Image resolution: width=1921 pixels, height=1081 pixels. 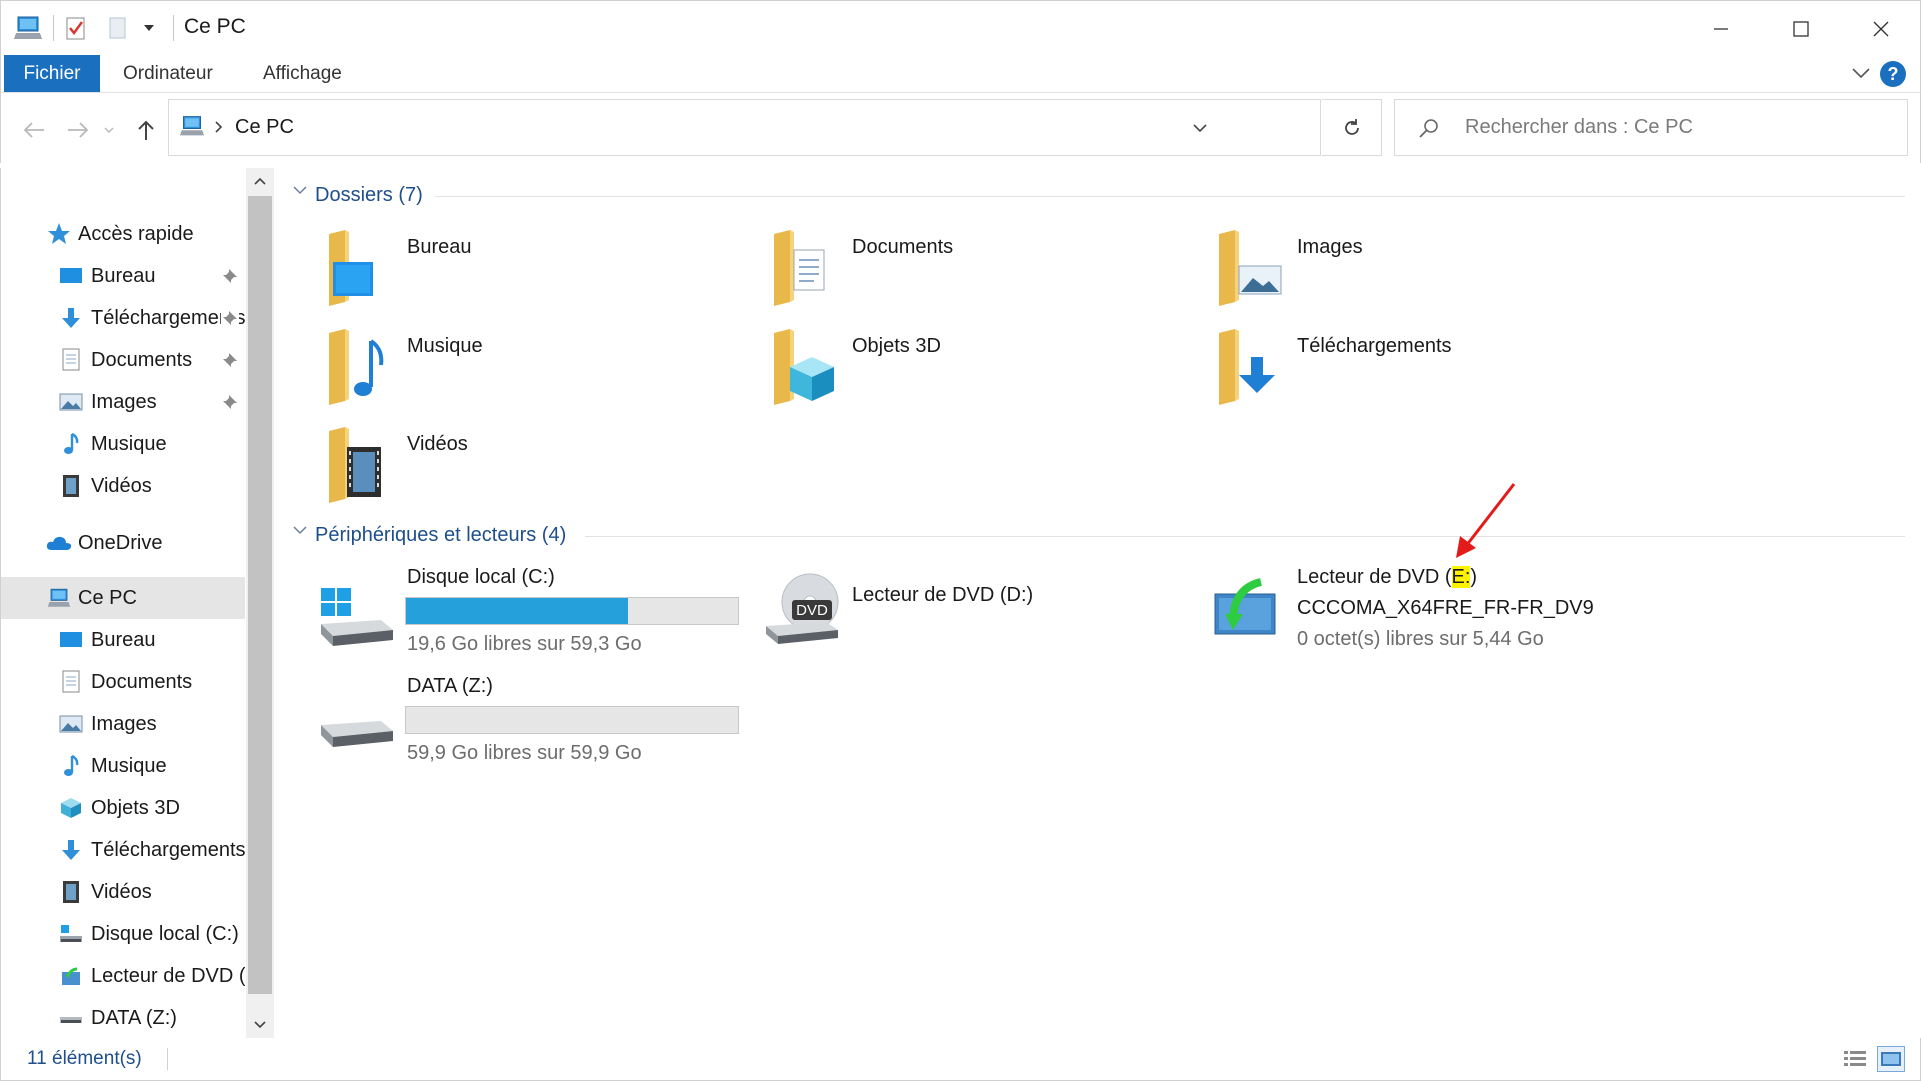 I want to click on arrow-up-icon, so click(x=146, y=130).